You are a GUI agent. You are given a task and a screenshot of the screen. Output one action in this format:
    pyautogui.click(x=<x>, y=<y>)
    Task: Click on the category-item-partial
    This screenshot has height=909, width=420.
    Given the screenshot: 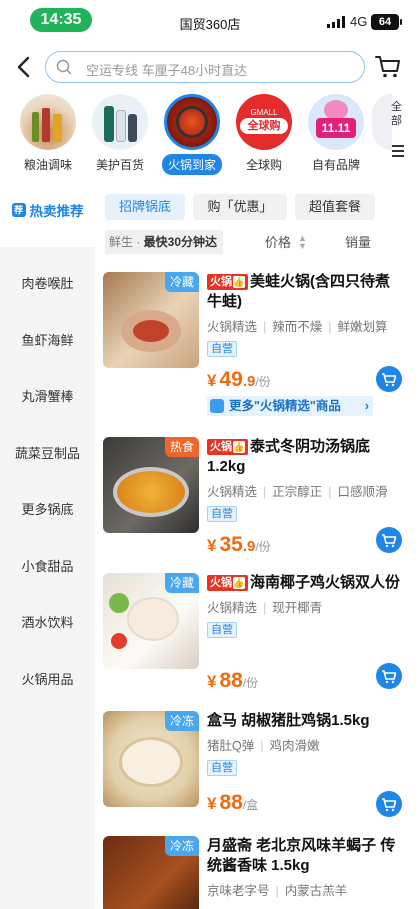 What is the action you would take?
    pyautogui.click(x=382, y=122)
    